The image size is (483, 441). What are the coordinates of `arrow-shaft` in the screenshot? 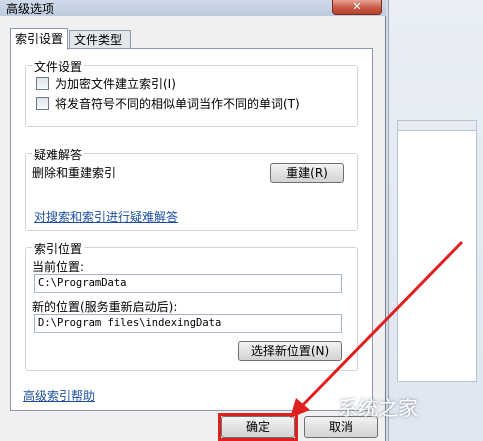 It's located at (380, 326).